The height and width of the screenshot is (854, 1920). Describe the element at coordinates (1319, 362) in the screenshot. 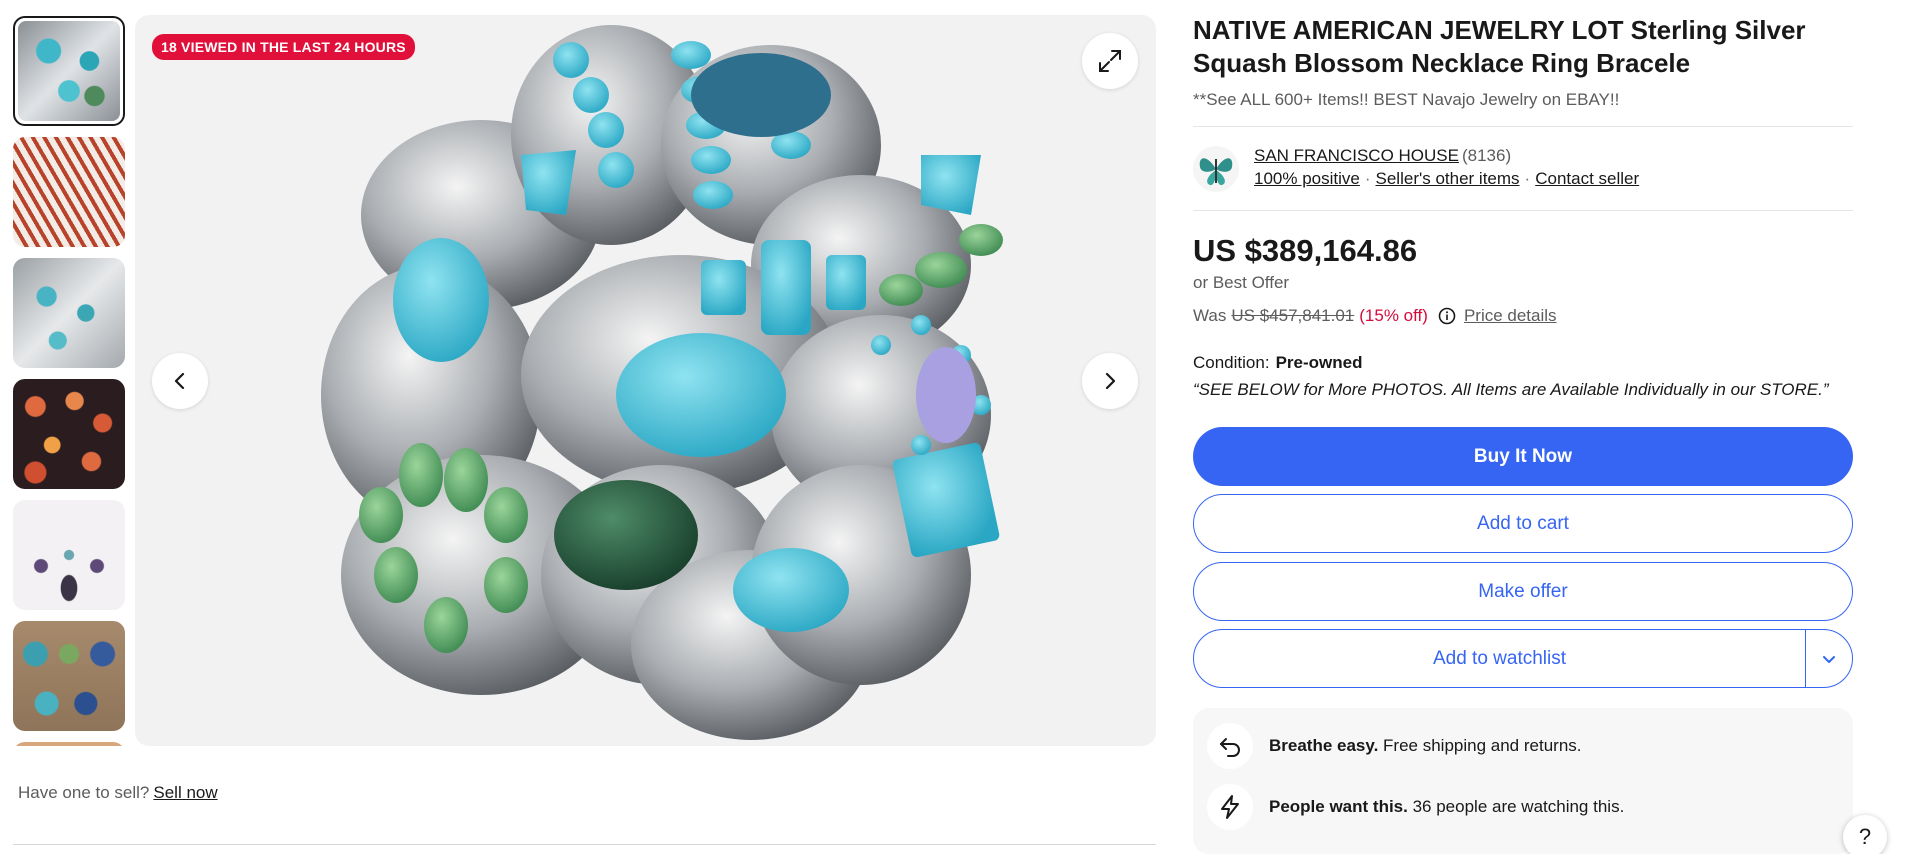

I see `condition-value: Pre-owned` at that location.